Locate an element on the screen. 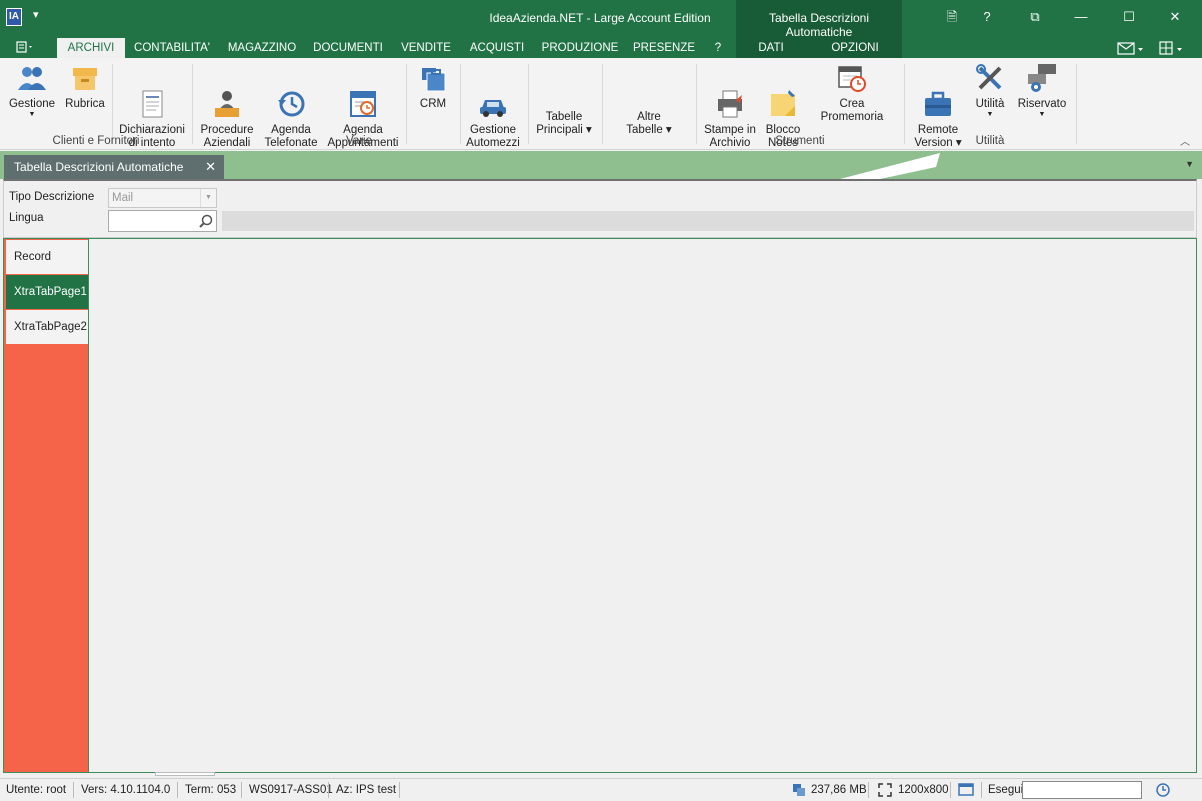 The image size is (1202, 801). tab-record: Record is located at coordinates (47, 257).